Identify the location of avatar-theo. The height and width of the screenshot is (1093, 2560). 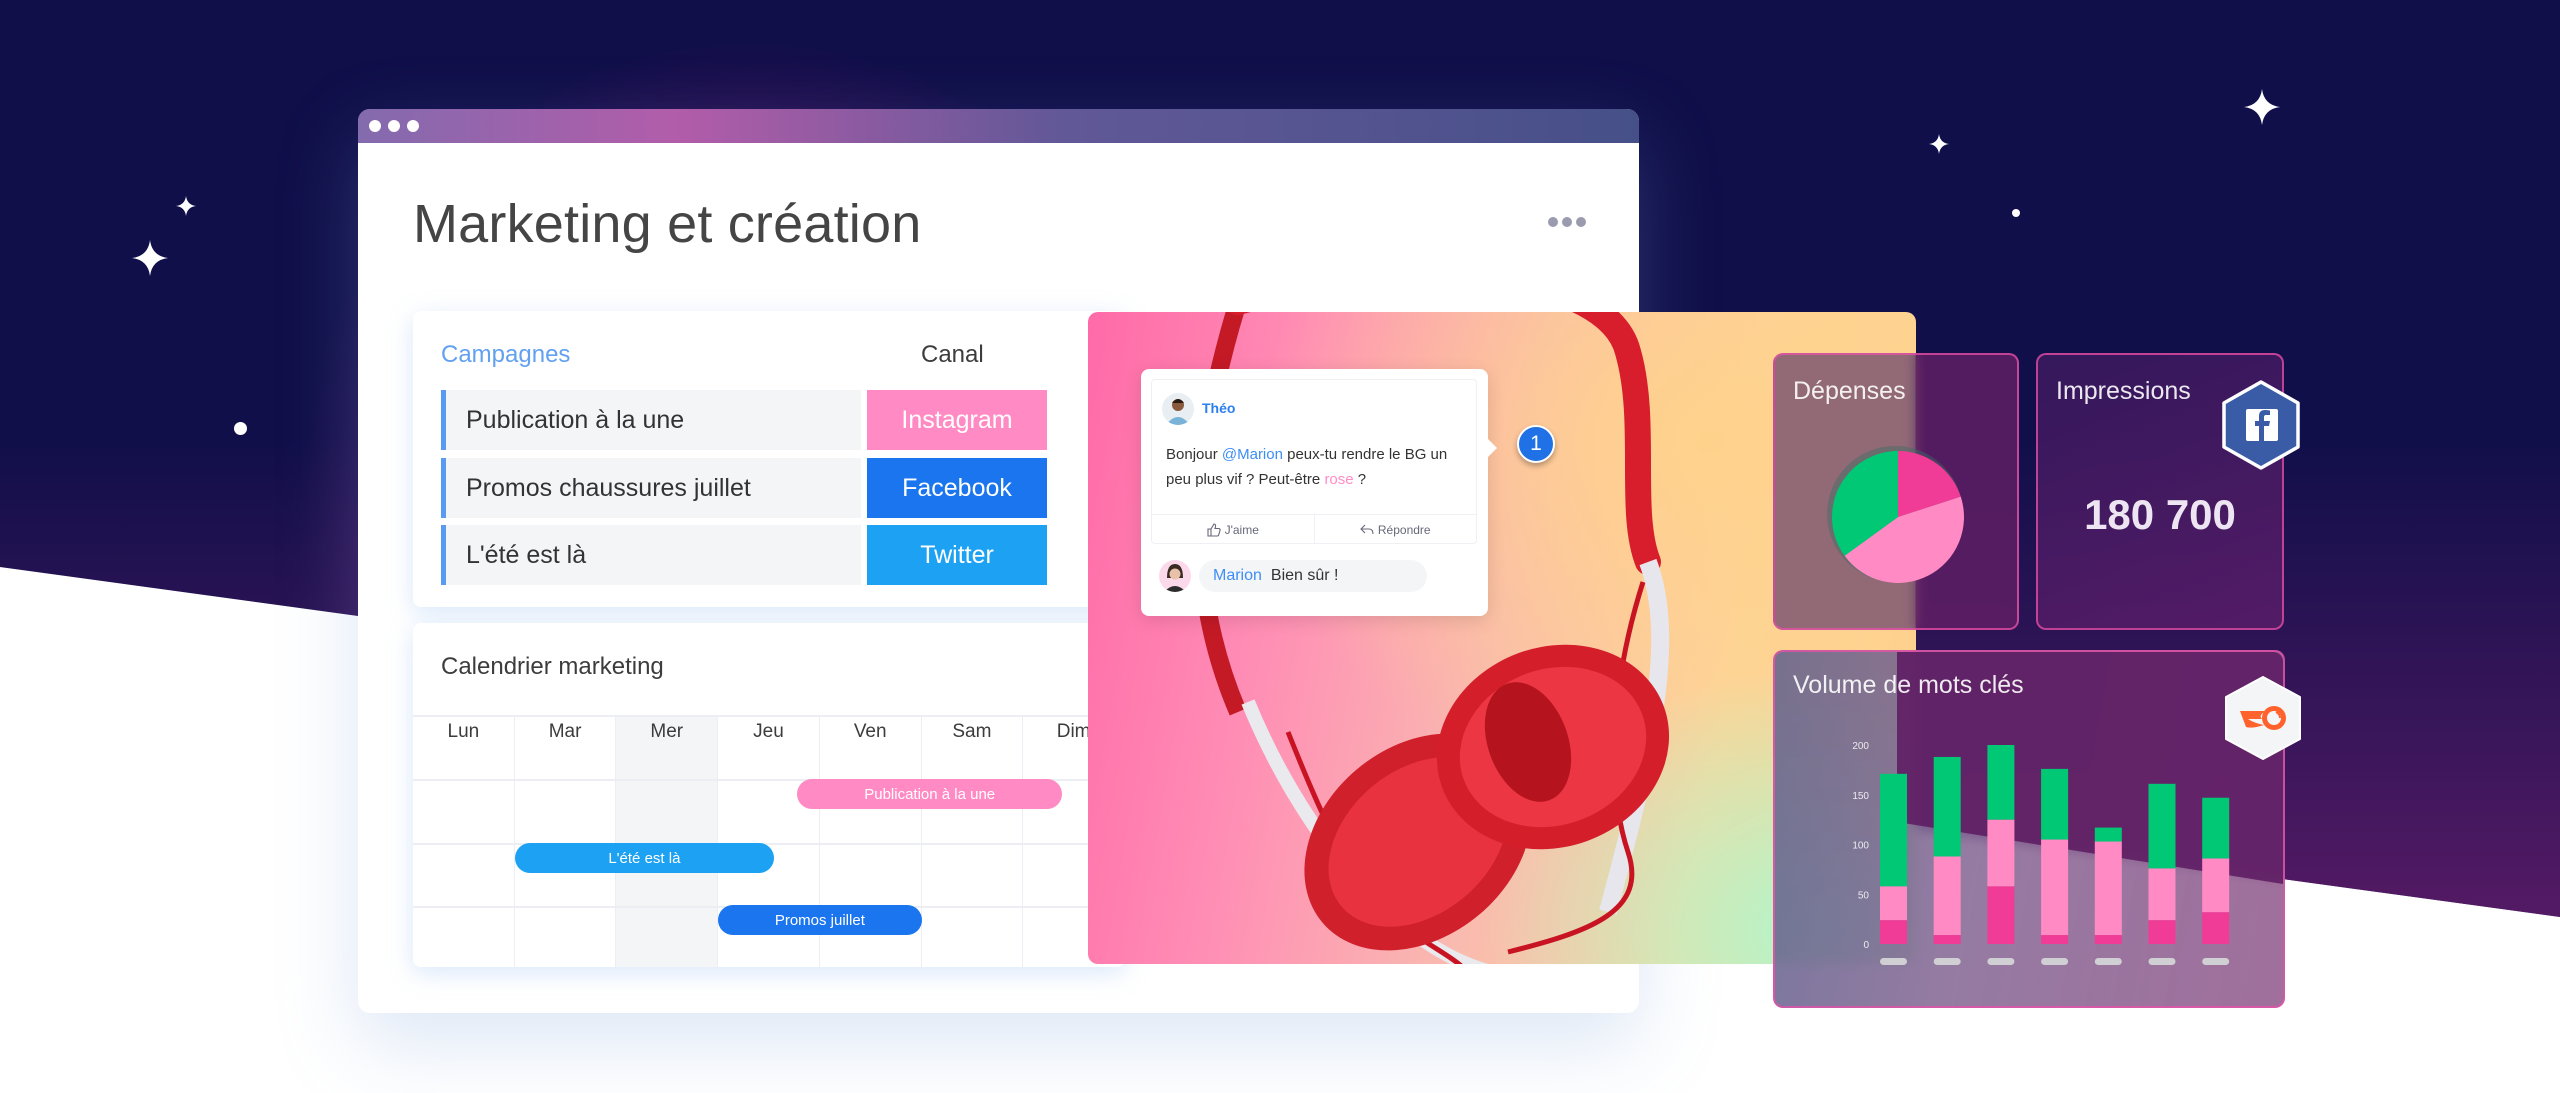
(1178, 409).